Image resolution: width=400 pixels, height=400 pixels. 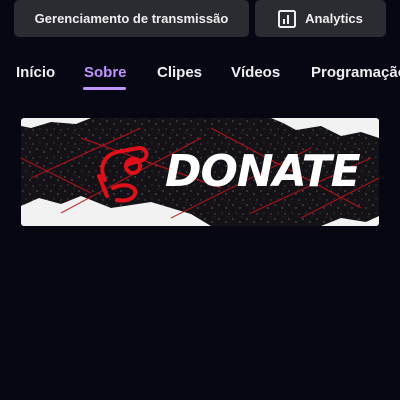 I want to click on stream-manager-label: Gerenciamento de transmissão, so click(x=131, y=18).